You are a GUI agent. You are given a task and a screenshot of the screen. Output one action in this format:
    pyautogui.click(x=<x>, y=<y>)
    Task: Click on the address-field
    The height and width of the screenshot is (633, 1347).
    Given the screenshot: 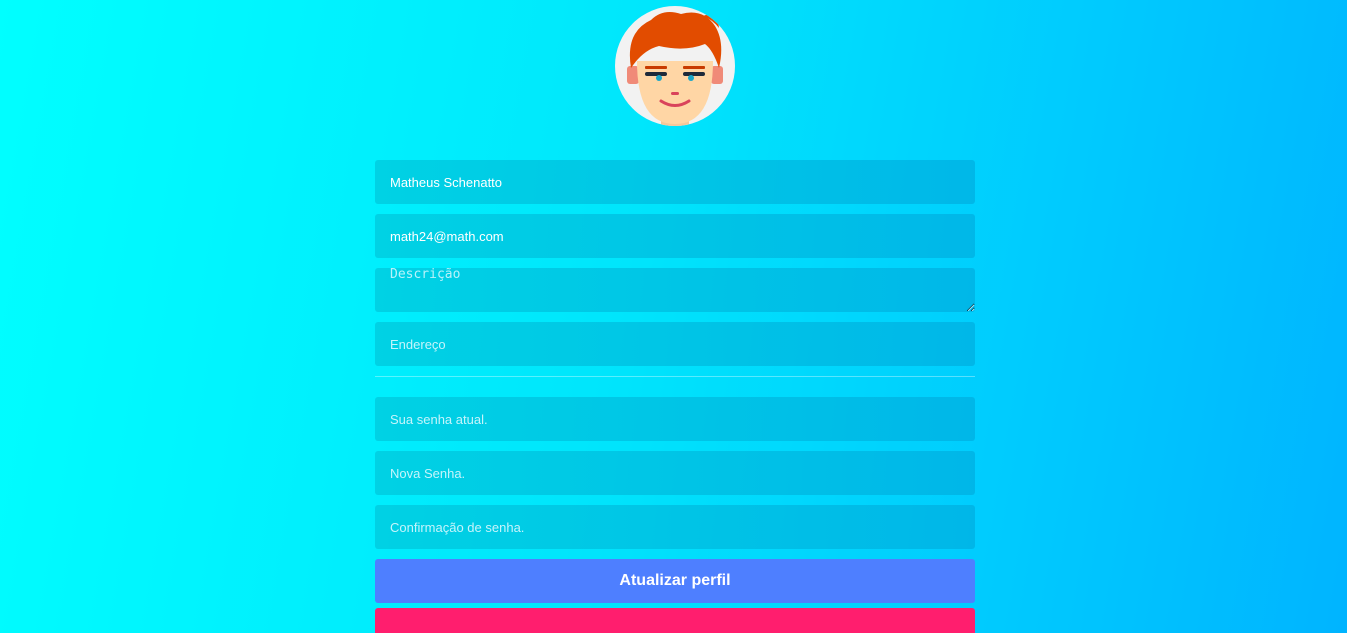 What is the action you would take?
    pyautogui.click(x=675, y=344)
    